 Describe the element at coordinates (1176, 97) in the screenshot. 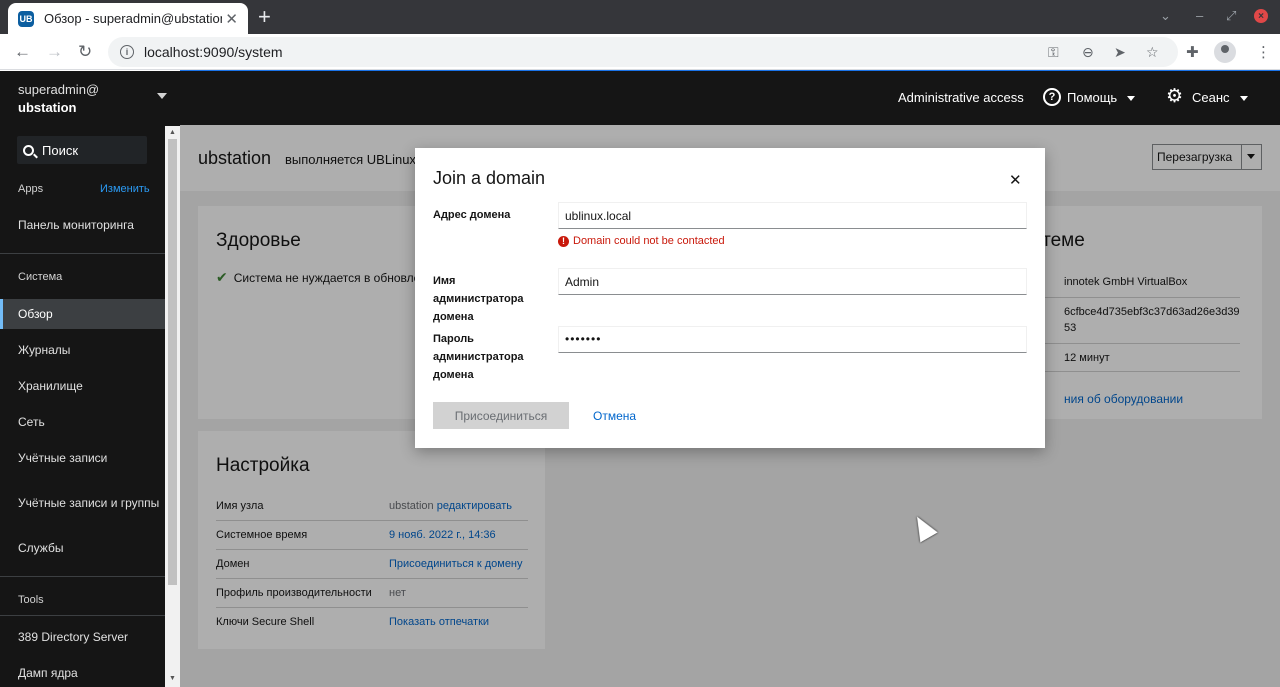

I see `gear-icon: ⚙` at that location.